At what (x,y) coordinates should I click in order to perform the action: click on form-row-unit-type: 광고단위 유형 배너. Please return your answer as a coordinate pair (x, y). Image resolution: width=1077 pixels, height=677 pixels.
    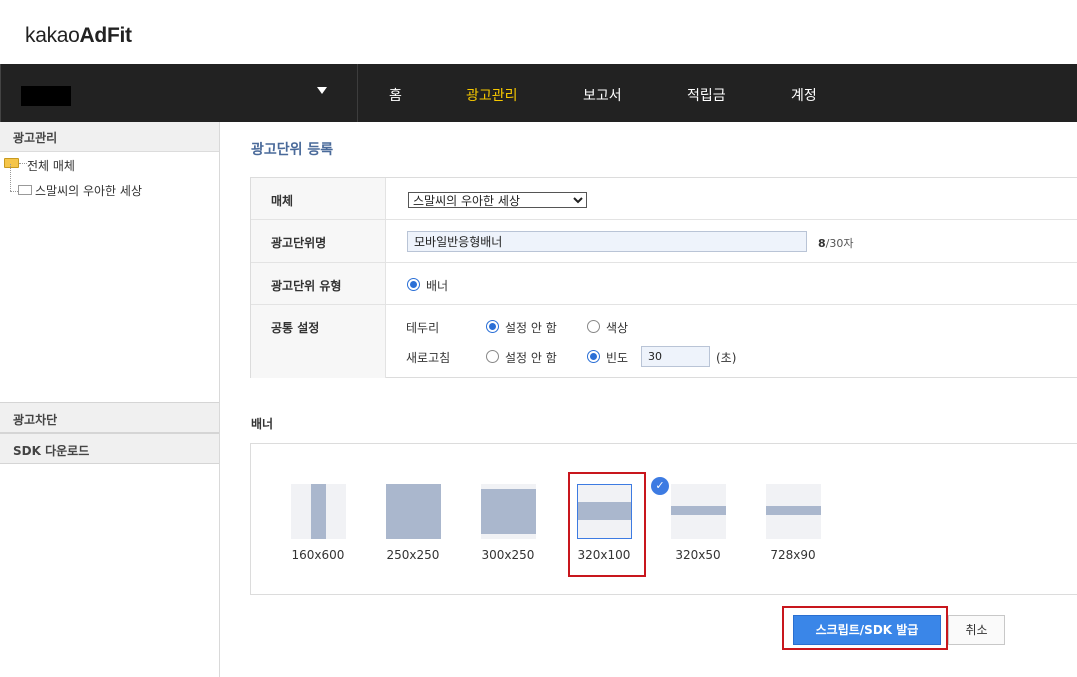
    Looking at the image, I should click on (664, 284).